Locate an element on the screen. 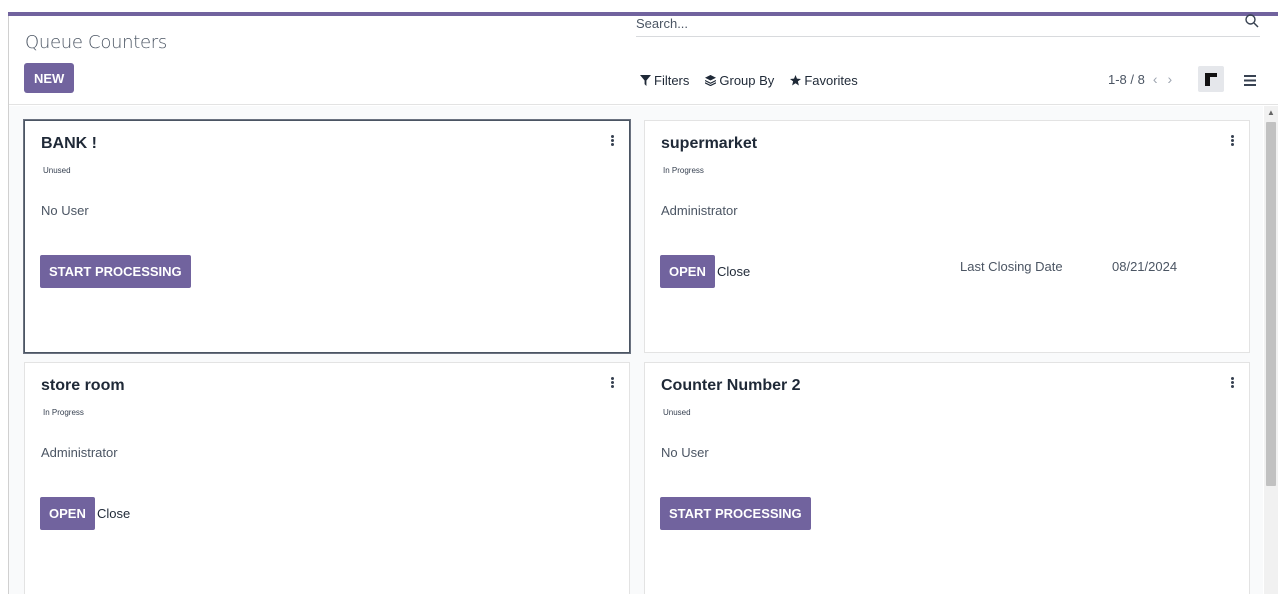 The height and width of the screenshot is (594, 1282). kanban-view-icon is located at coordinates (1211, 79).